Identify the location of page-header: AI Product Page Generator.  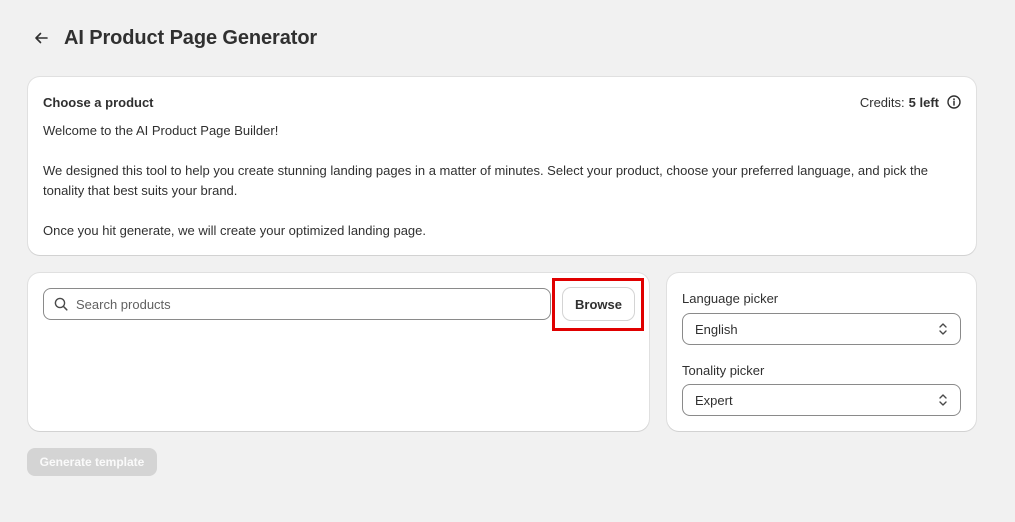
(172, 38).